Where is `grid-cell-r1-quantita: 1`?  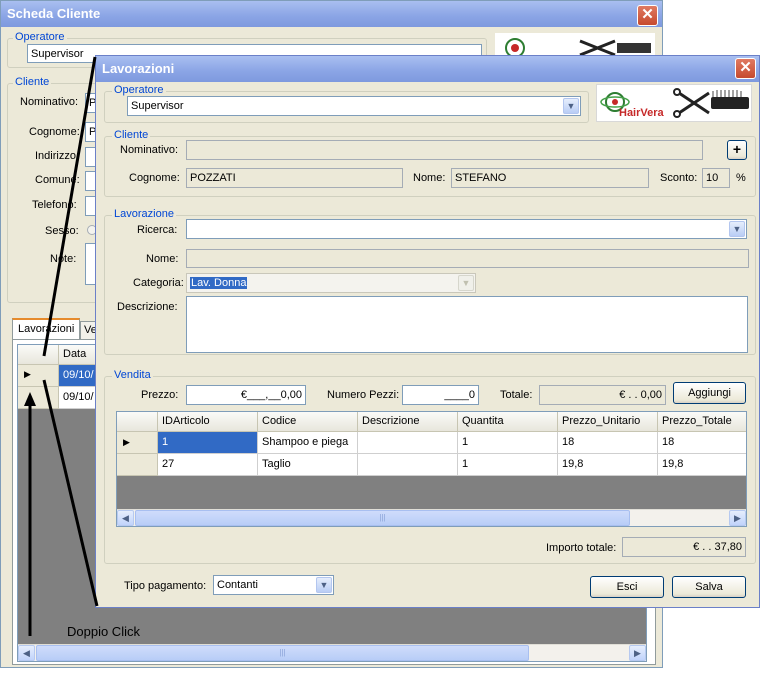 grid-cell-r1-quantita: 1 is located at coordinates (508, 443).